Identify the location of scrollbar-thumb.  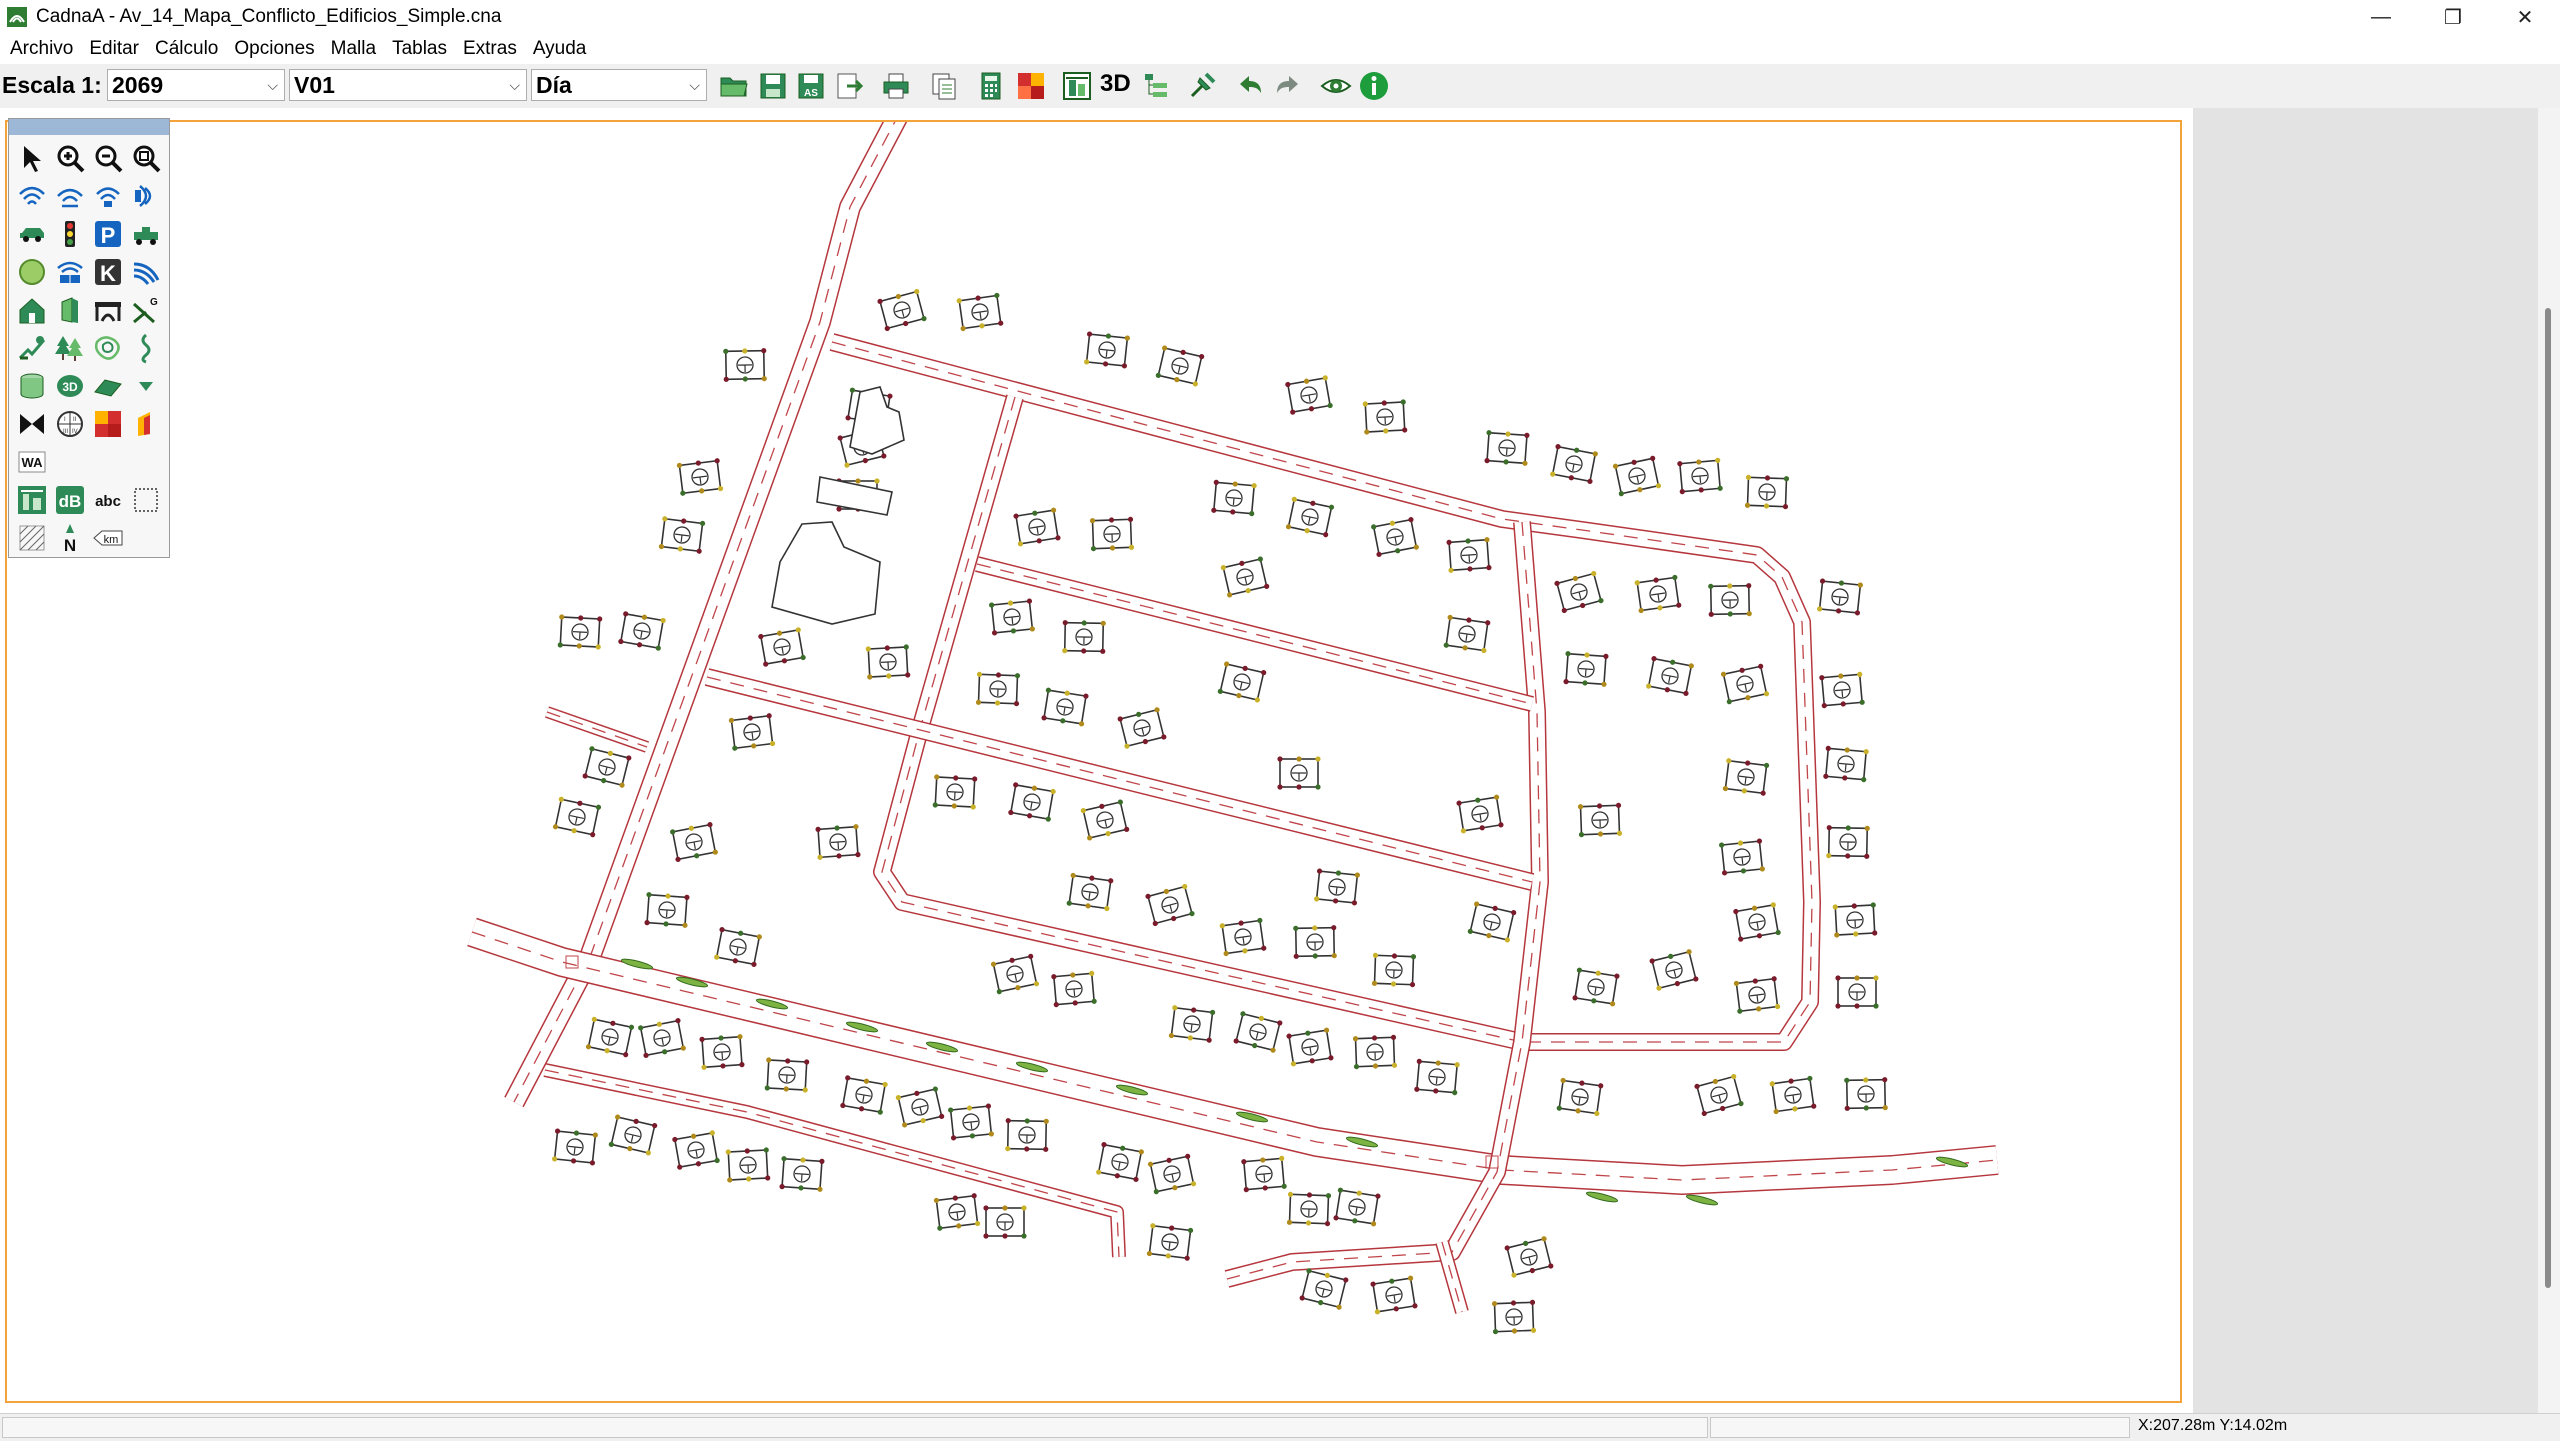
(2548, 798).